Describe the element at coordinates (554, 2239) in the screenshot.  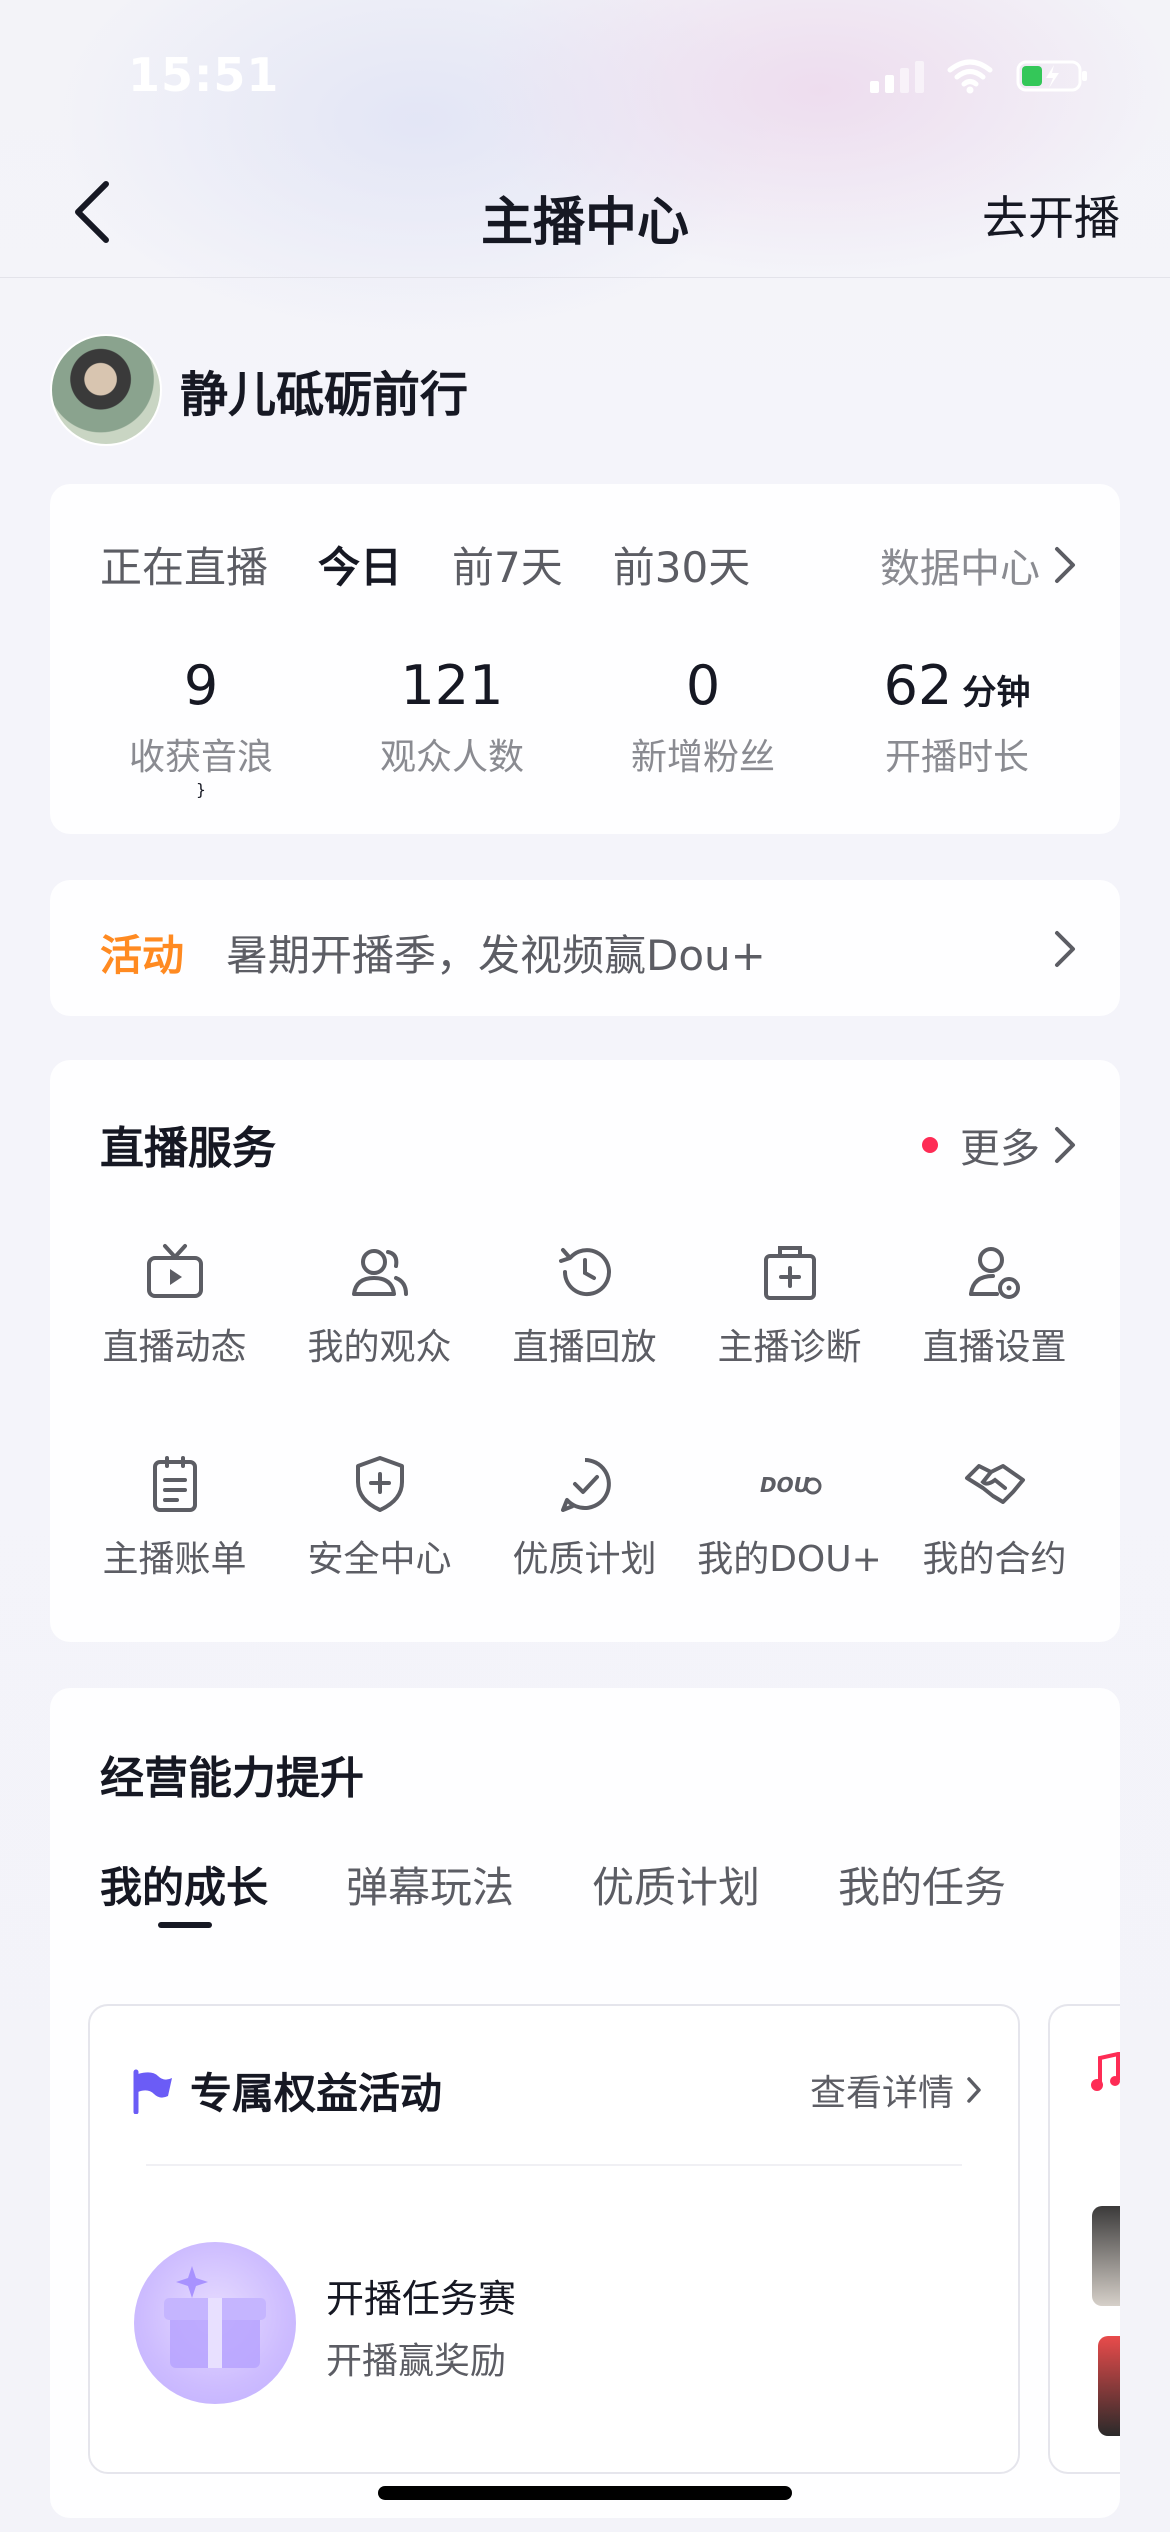
I see `exclusive-benefit-panel: 专属权益活动 查看详情 开播任务赛 开播赢奖励` at that location.